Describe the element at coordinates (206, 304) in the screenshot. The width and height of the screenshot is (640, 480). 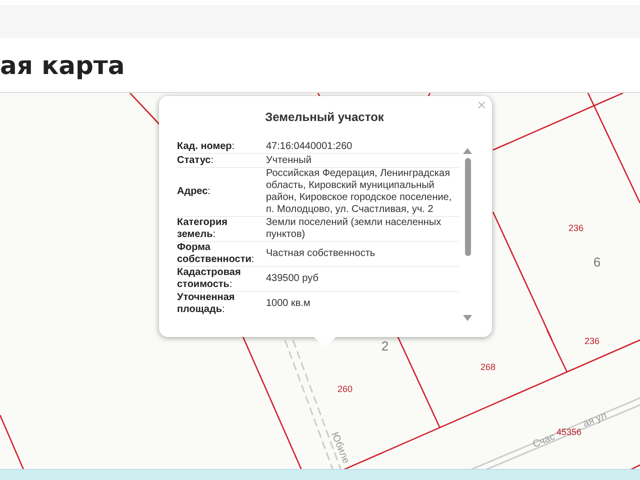
I see `field-label: Уточненная площадь:` at that location.